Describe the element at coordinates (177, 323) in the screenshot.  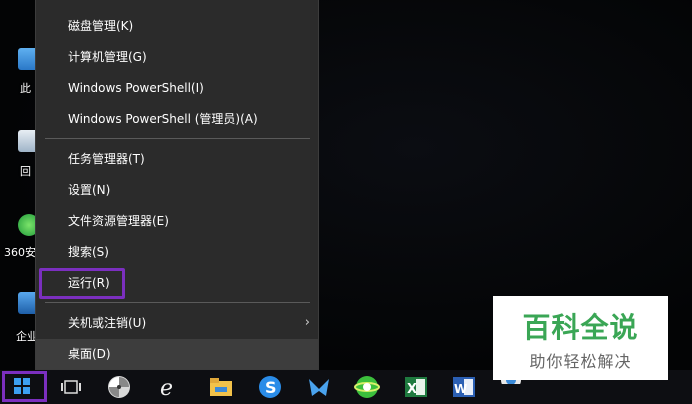
I see `menu-item-shutdown-signout: 关机或注销(U) ›` at that location.